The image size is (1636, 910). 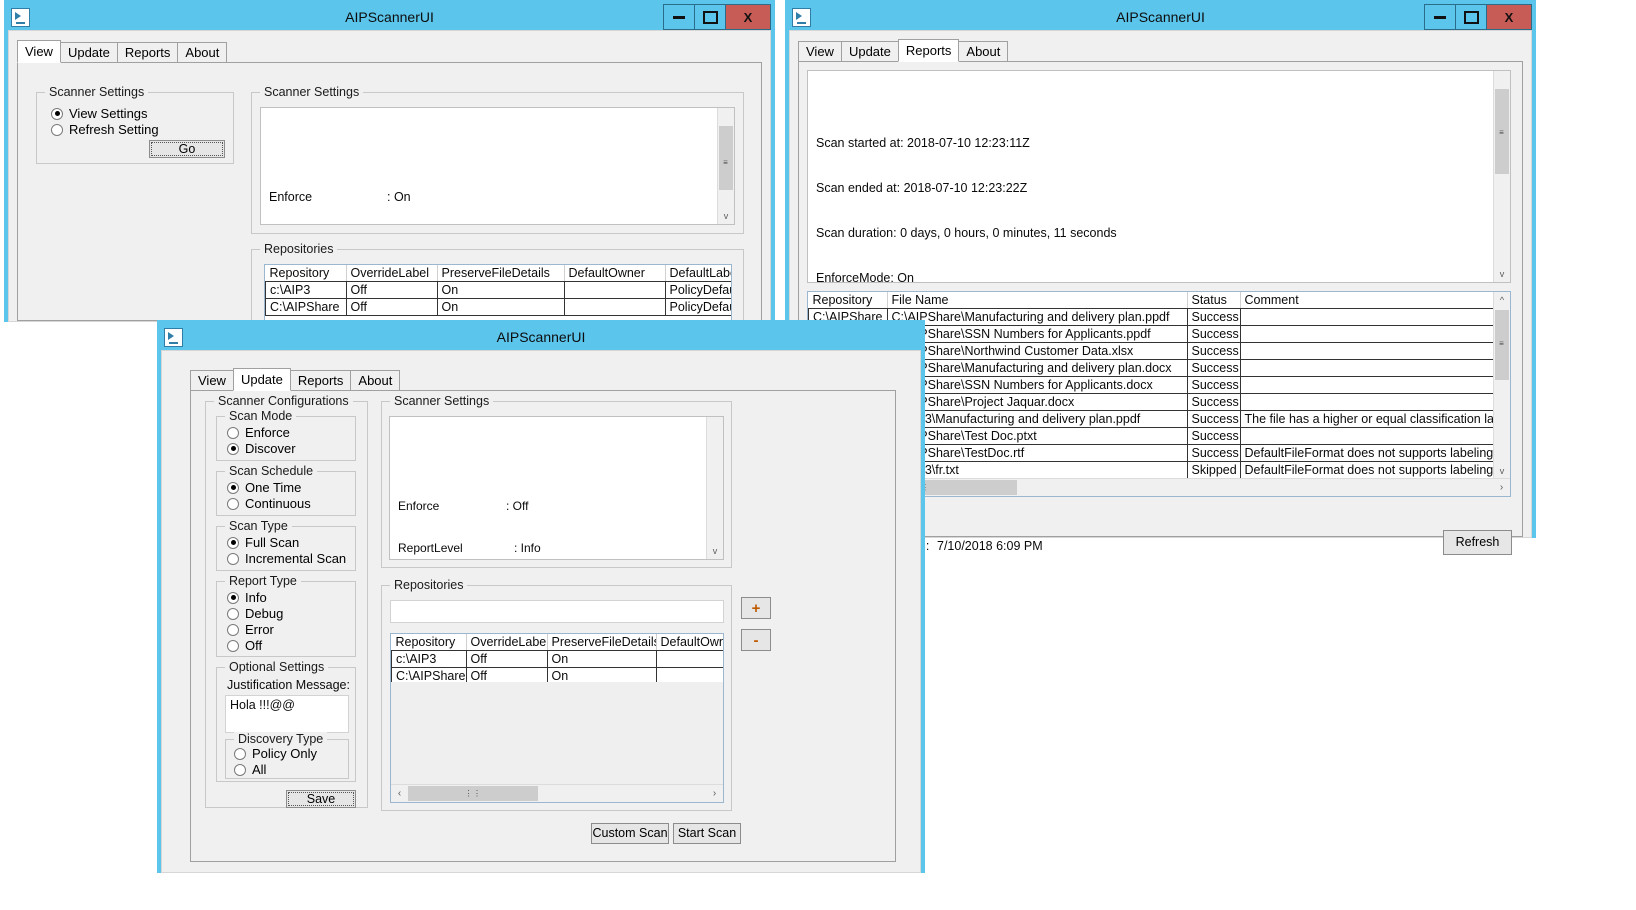 I want to click on vertical-scrollbar: v, so click(x=714, y=488).